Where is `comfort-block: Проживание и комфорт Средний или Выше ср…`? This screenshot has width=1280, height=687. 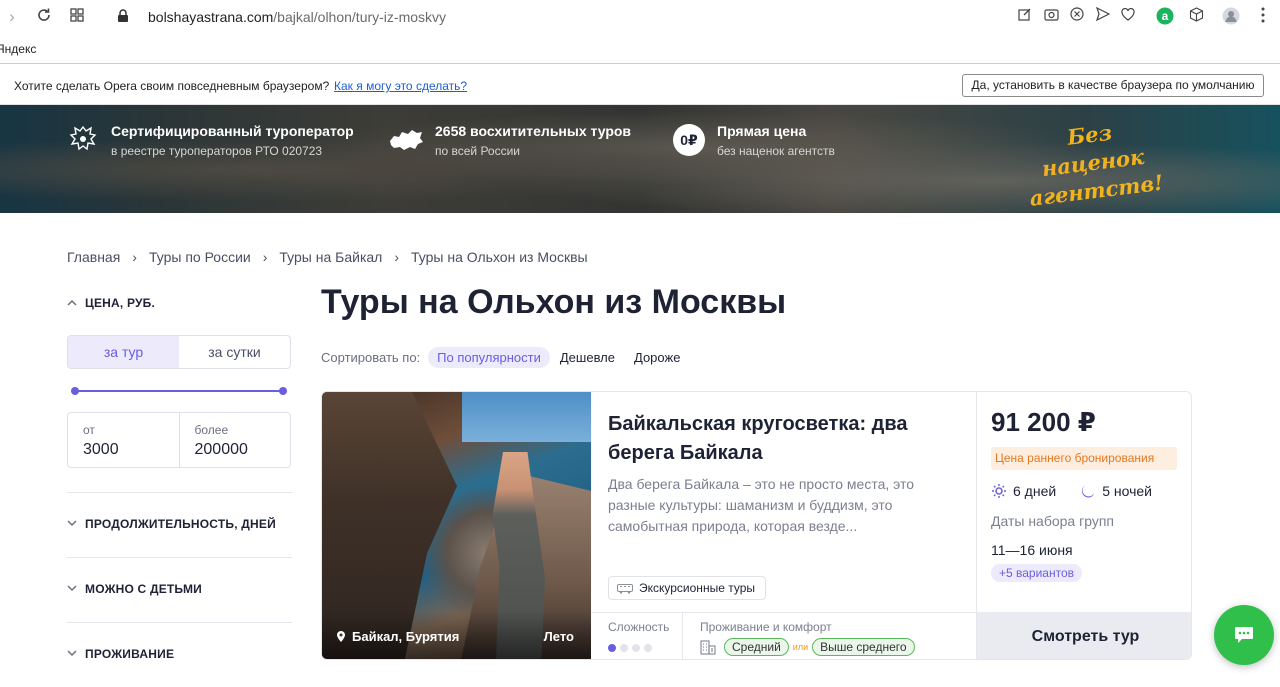
comfort-block: Проживание и комфорт Средний или Выше ср… is located at coordinates (829, 636).